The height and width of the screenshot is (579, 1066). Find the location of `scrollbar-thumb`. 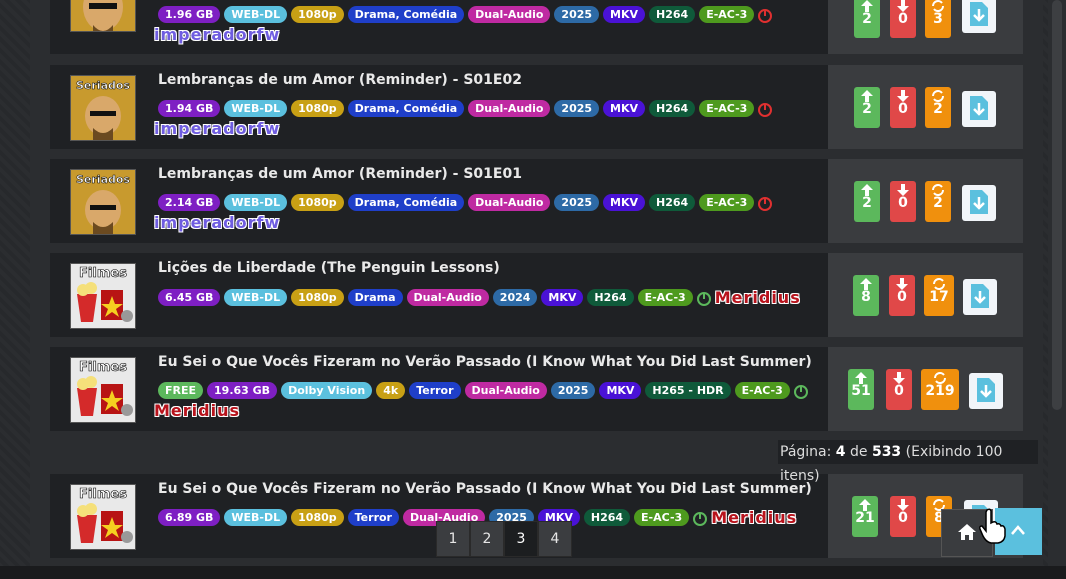

scrollbar-thumb is located at coordinates (1057, 205).